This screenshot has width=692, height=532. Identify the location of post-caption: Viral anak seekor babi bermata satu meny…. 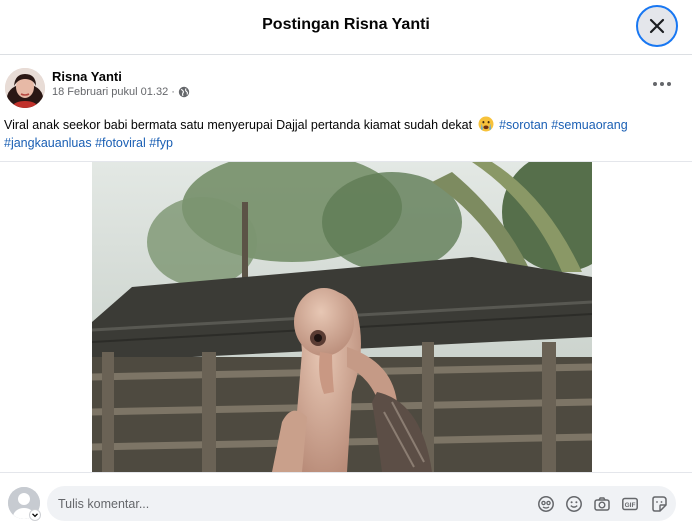
(344, 134).